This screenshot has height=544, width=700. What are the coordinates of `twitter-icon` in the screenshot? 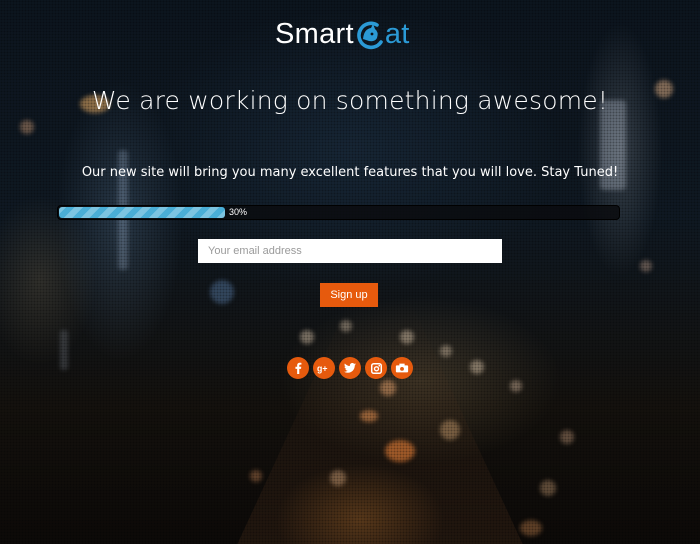 It's located at (350, 368).